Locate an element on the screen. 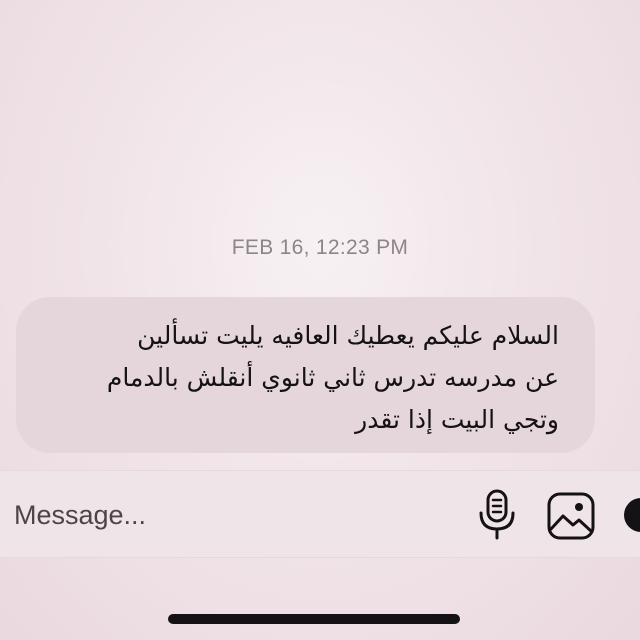  microphone-button is located at coordinates (497, 515).